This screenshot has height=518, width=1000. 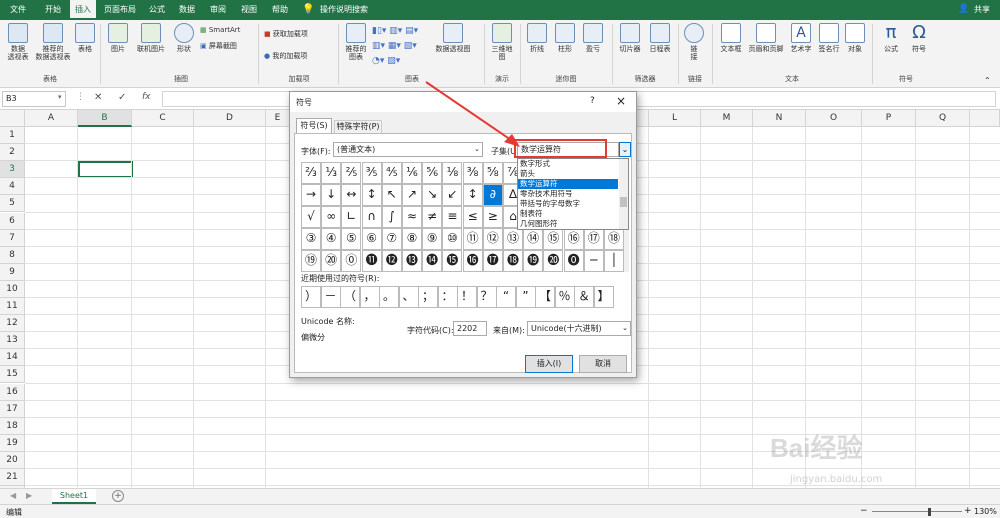 I want to click on symbol-cell-selected: ∂, so click(x=492, y=195).